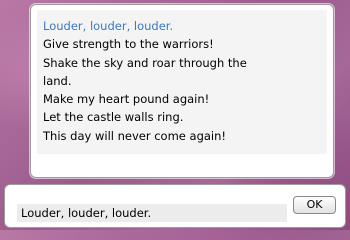 The height and width of the screenshot is (240, 350). I want to click on message-line-6: Let the castle walls ring., so click(113, 117).